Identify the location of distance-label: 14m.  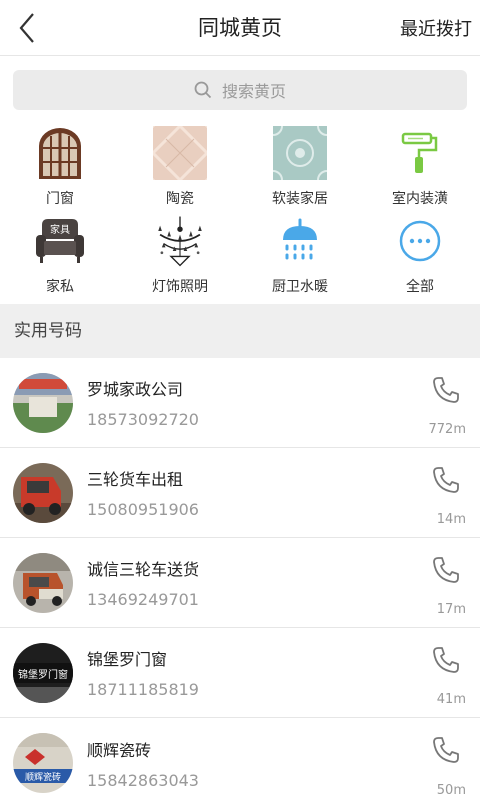
(451, 519).